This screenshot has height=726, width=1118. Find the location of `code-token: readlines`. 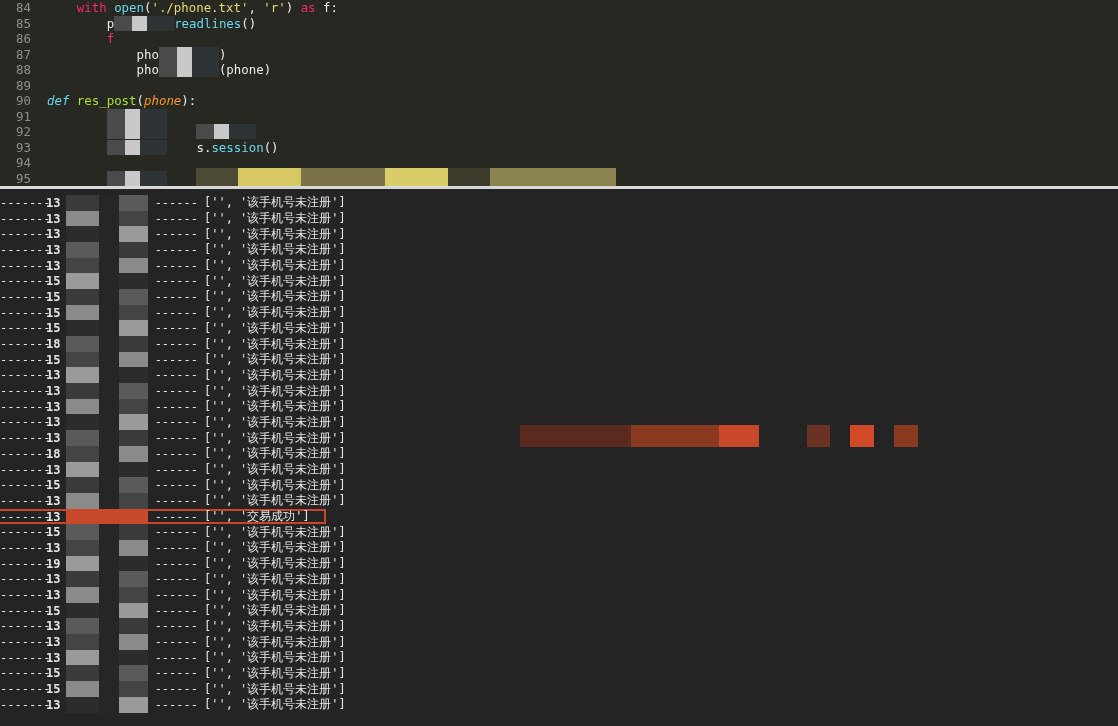

code-token: readlines is located at coordinates (208, 23).